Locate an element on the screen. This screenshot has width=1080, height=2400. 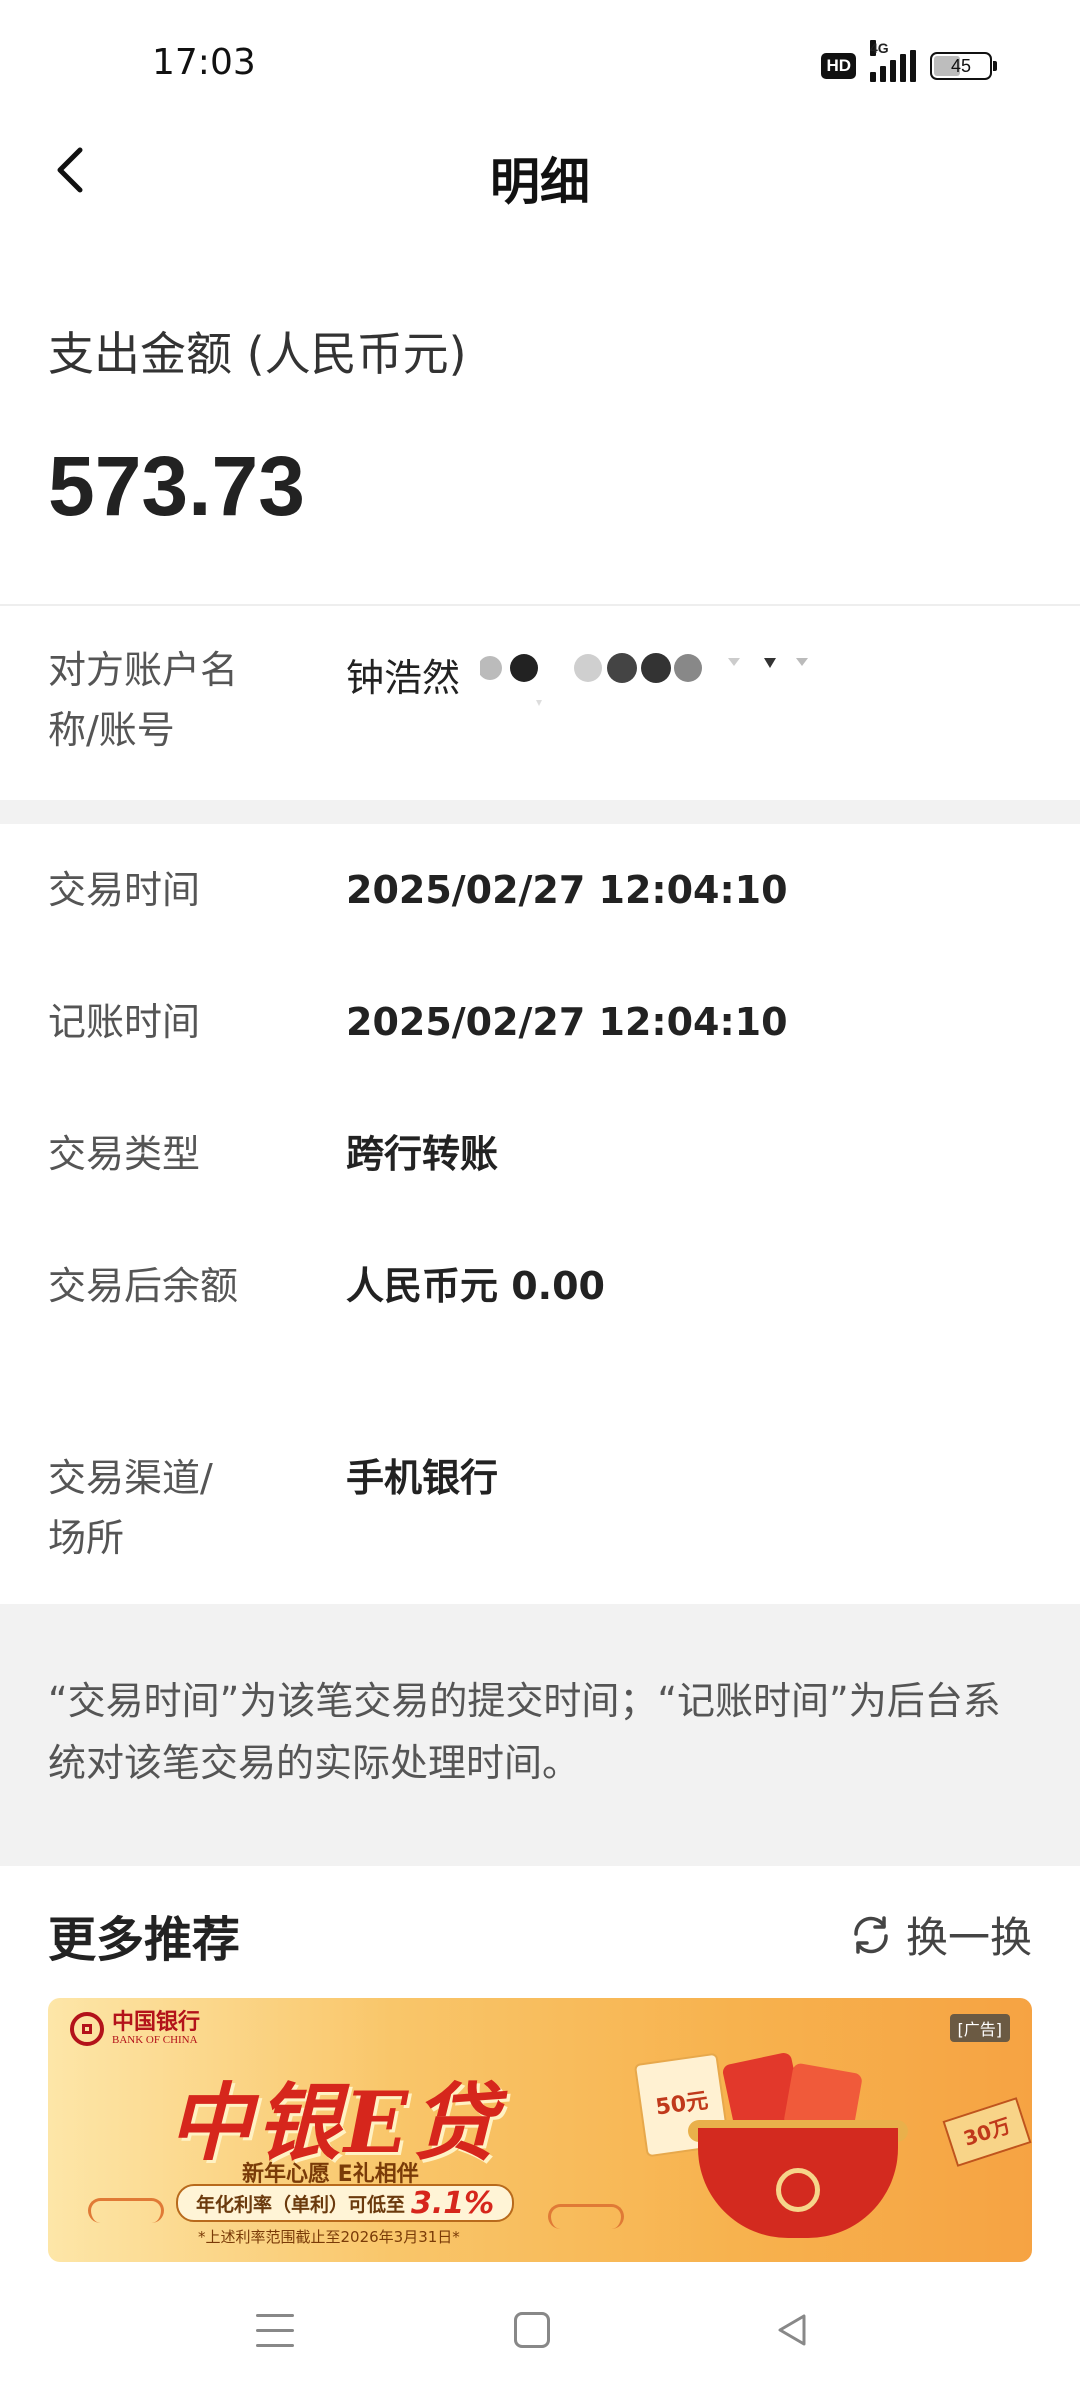
gift-basket-icon is located at coordinates (798, 2143).